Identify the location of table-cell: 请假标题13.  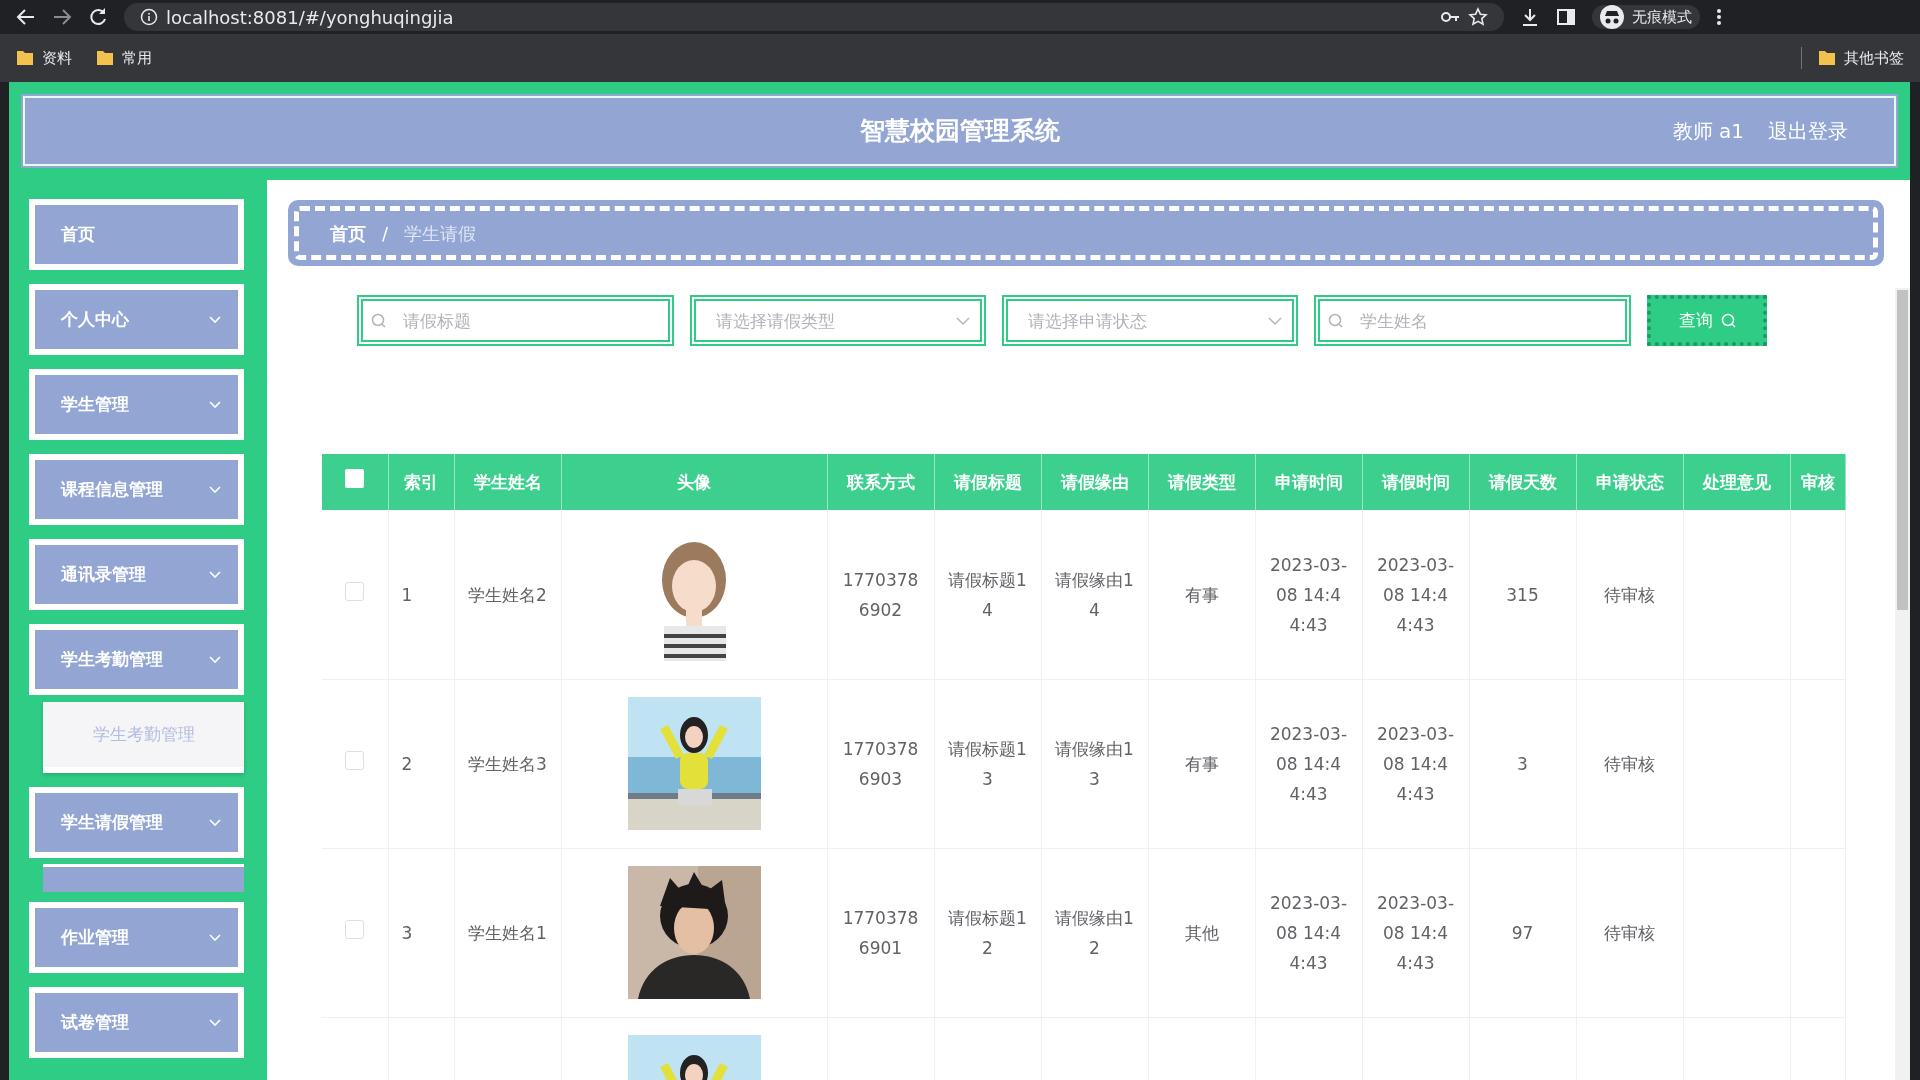
(987, 763).